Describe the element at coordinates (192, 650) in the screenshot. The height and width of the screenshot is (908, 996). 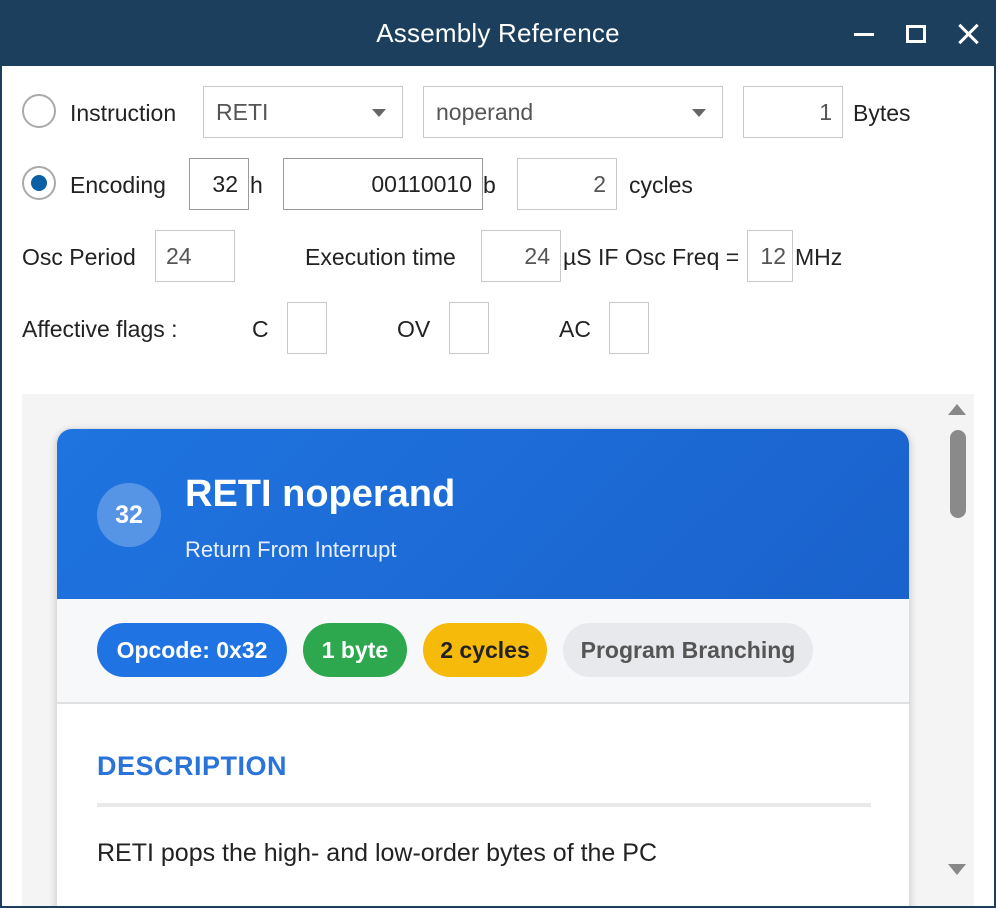
I see `opcode-pill: Opcode: 0x32` at that location.